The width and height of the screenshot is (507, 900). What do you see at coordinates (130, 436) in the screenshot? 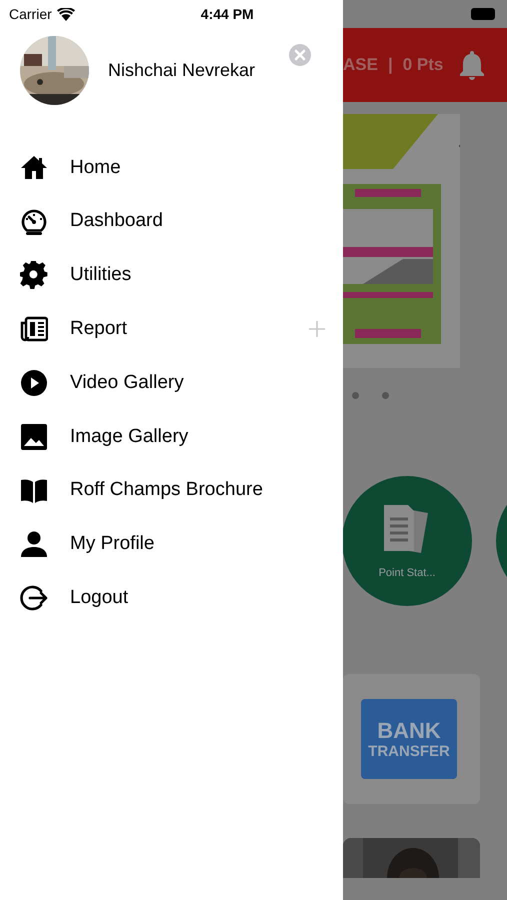
I see `menu-label: Image Gallery` at bounding box center [130, 436].